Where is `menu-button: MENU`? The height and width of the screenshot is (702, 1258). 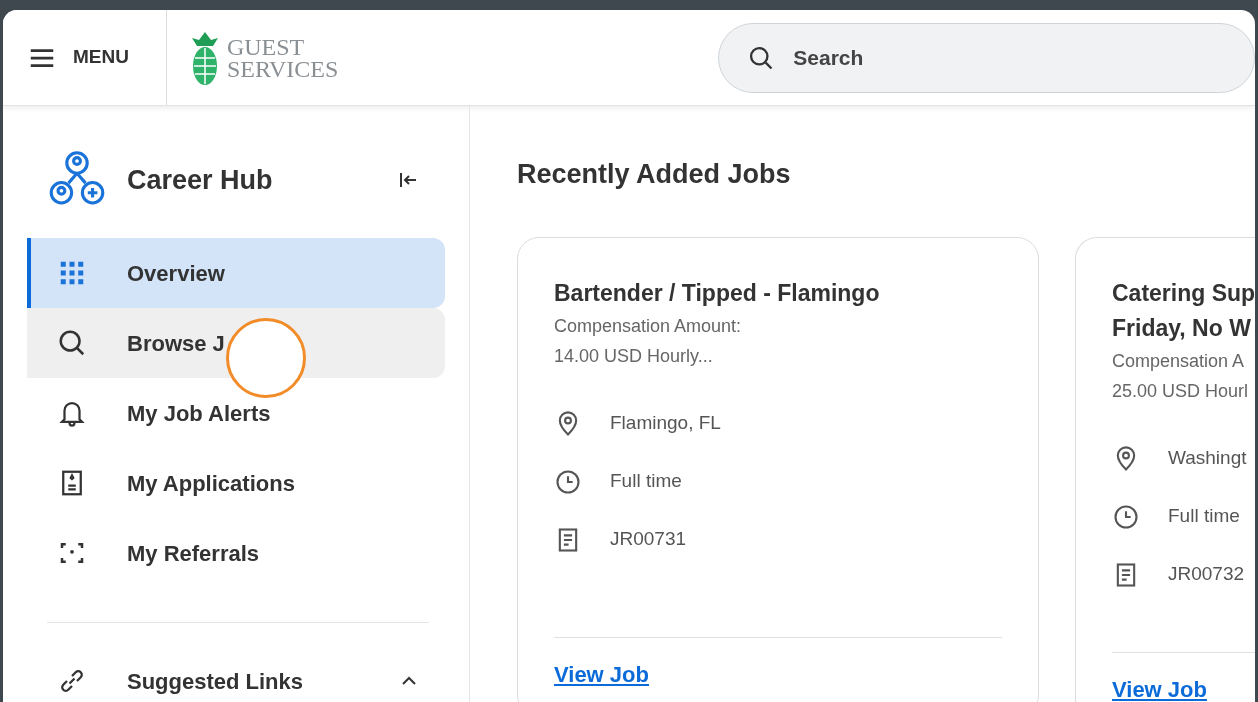 menu-button: MENU is located at coordinates (85, 57).